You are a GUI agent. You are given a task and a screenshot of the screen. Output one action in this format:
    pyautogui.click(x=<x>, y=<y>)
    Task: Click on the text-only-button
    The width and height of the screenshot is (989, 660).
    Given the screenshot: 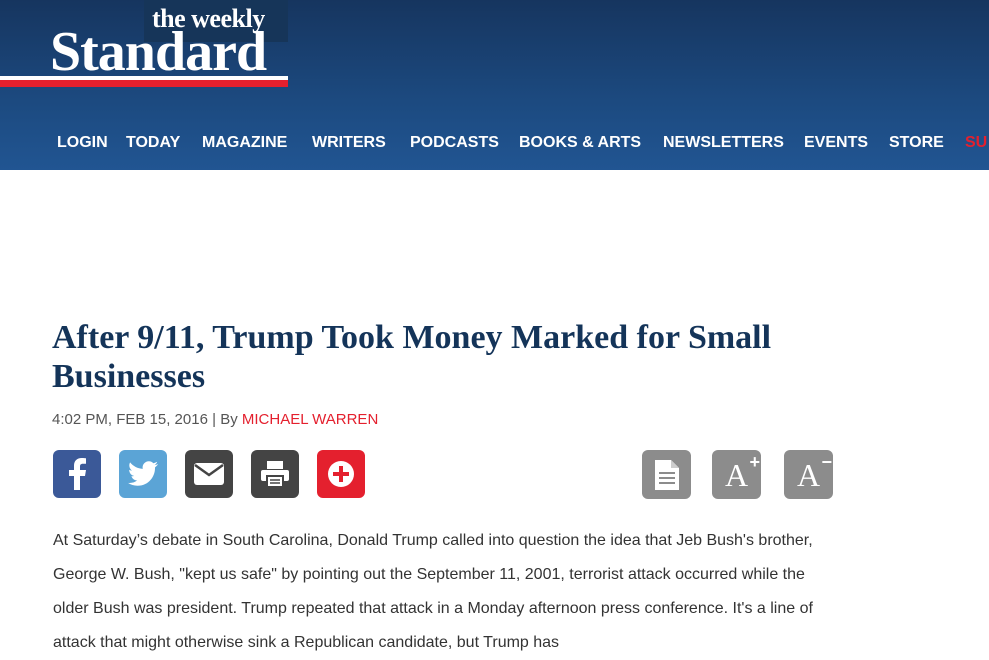 What is the action you would take?
    pyautogui.click(x=666, y=474)
    